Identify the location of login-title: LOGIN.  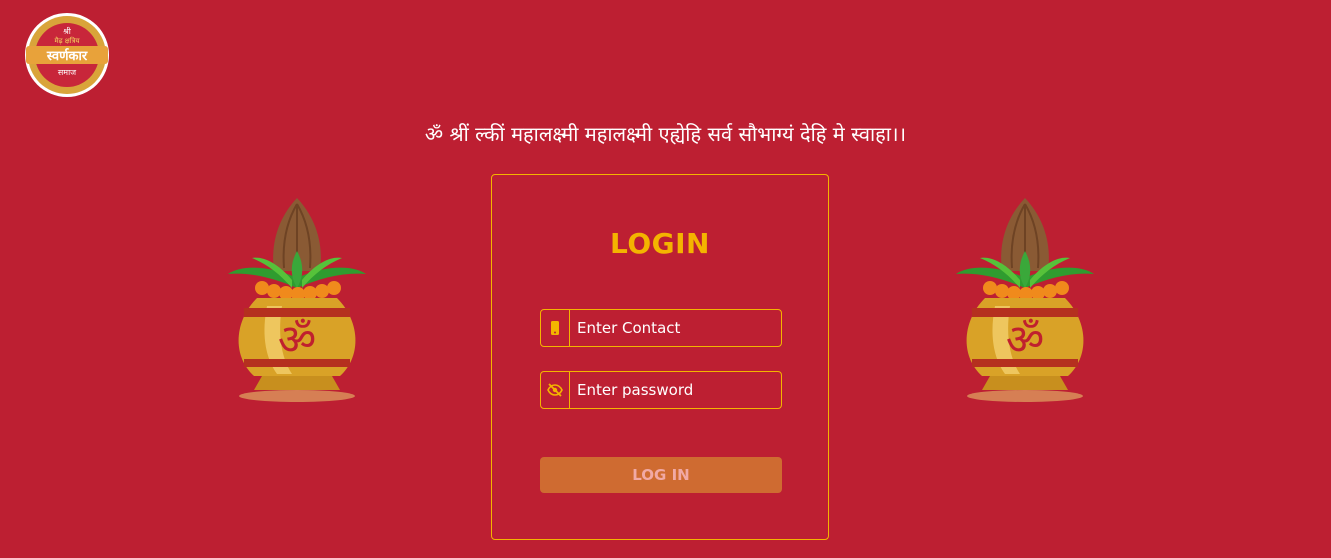
(660, 243).